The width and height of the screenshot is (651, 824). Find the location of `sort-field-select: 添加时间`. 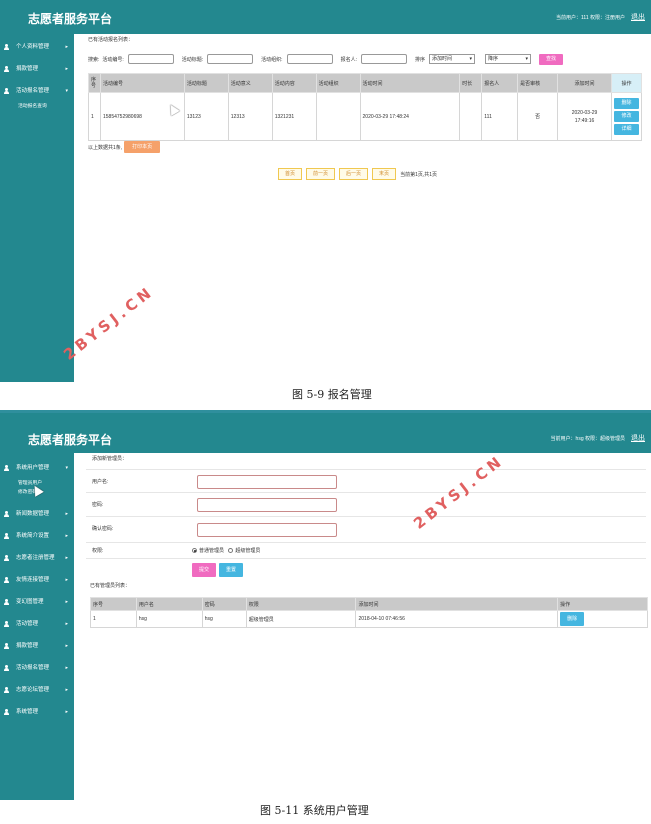

sort-field-select: 添加时间 is located at coordinates (451, 59).